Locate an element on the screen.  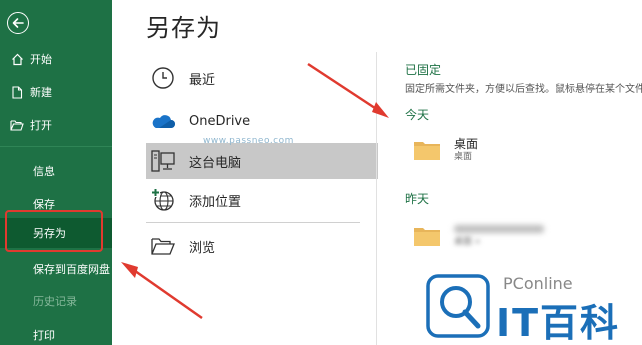
pconline-watermark: PConline IT百科 is located at coordinates (525, 300).